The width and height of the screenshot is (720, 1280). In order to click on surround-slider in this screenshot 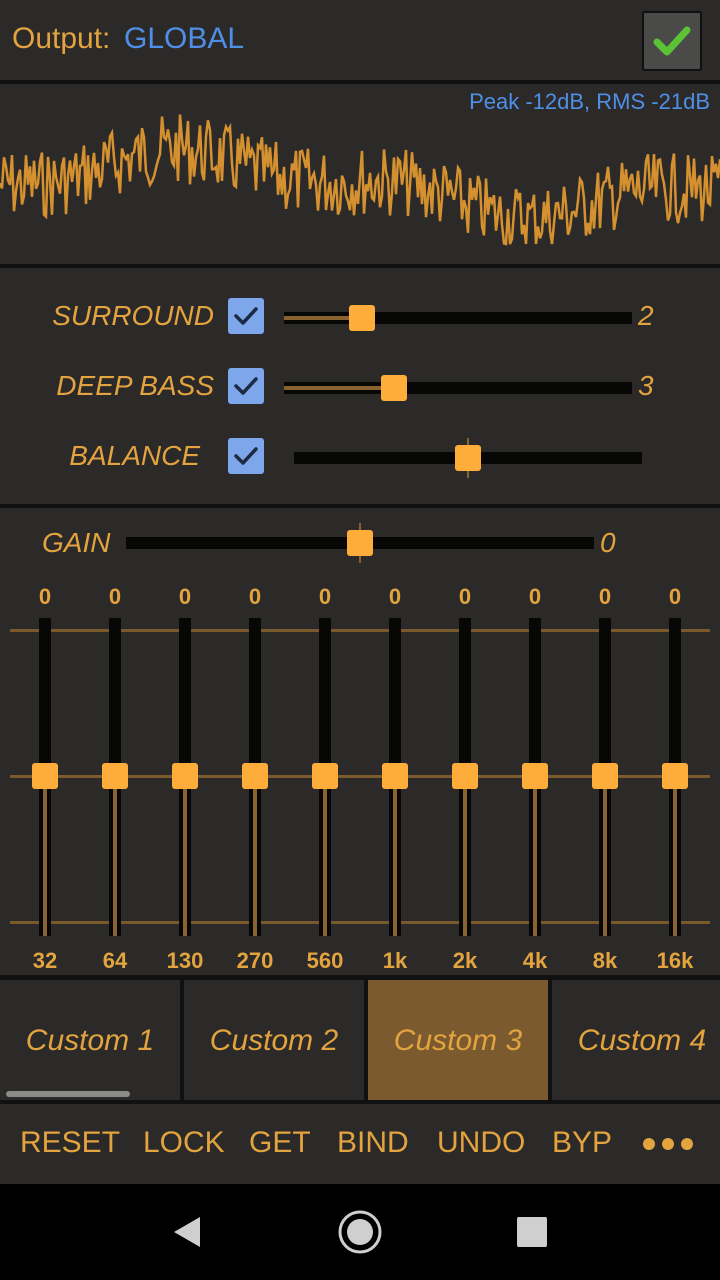, I will do `click(458, 318)`.